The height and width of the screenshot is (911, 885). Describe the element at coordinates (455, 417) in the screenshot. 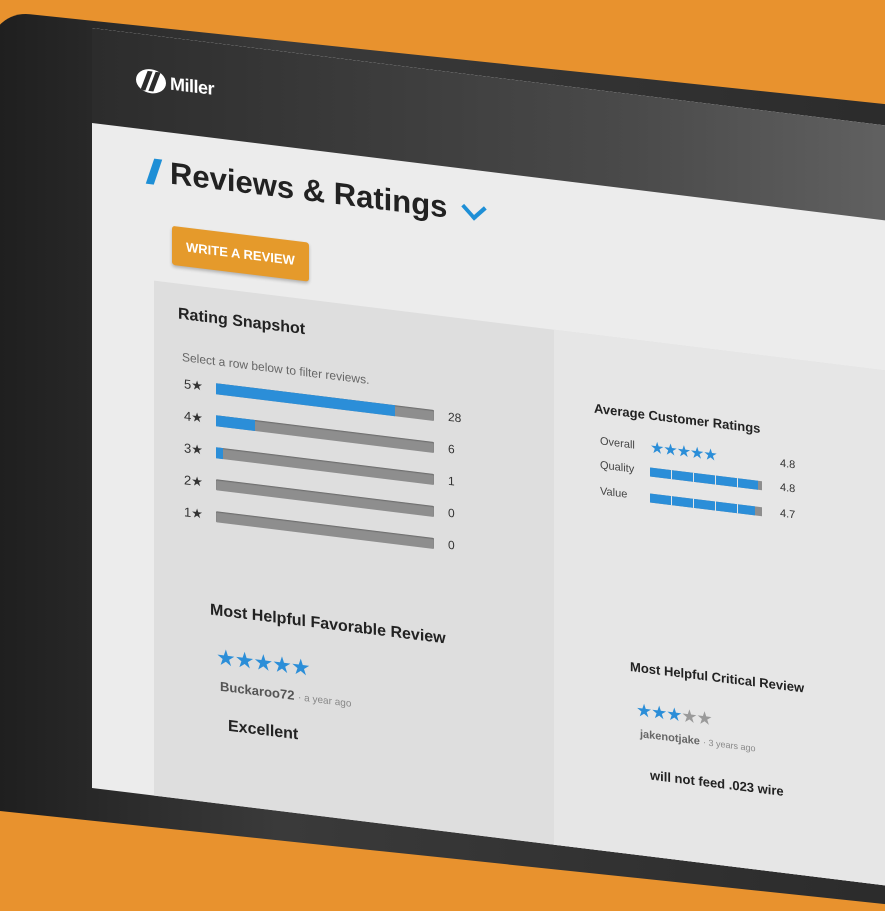

I see `rating-row-count: 28` at that location.